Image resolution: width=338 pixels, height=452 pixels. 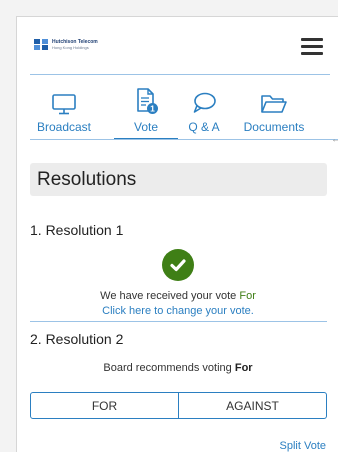 What do you see at coordinates (177, 46) in the screenshot?
I see `top-bar: Hutchison Telecom Hong Kong Holdings` at bounding box center [177, 46].